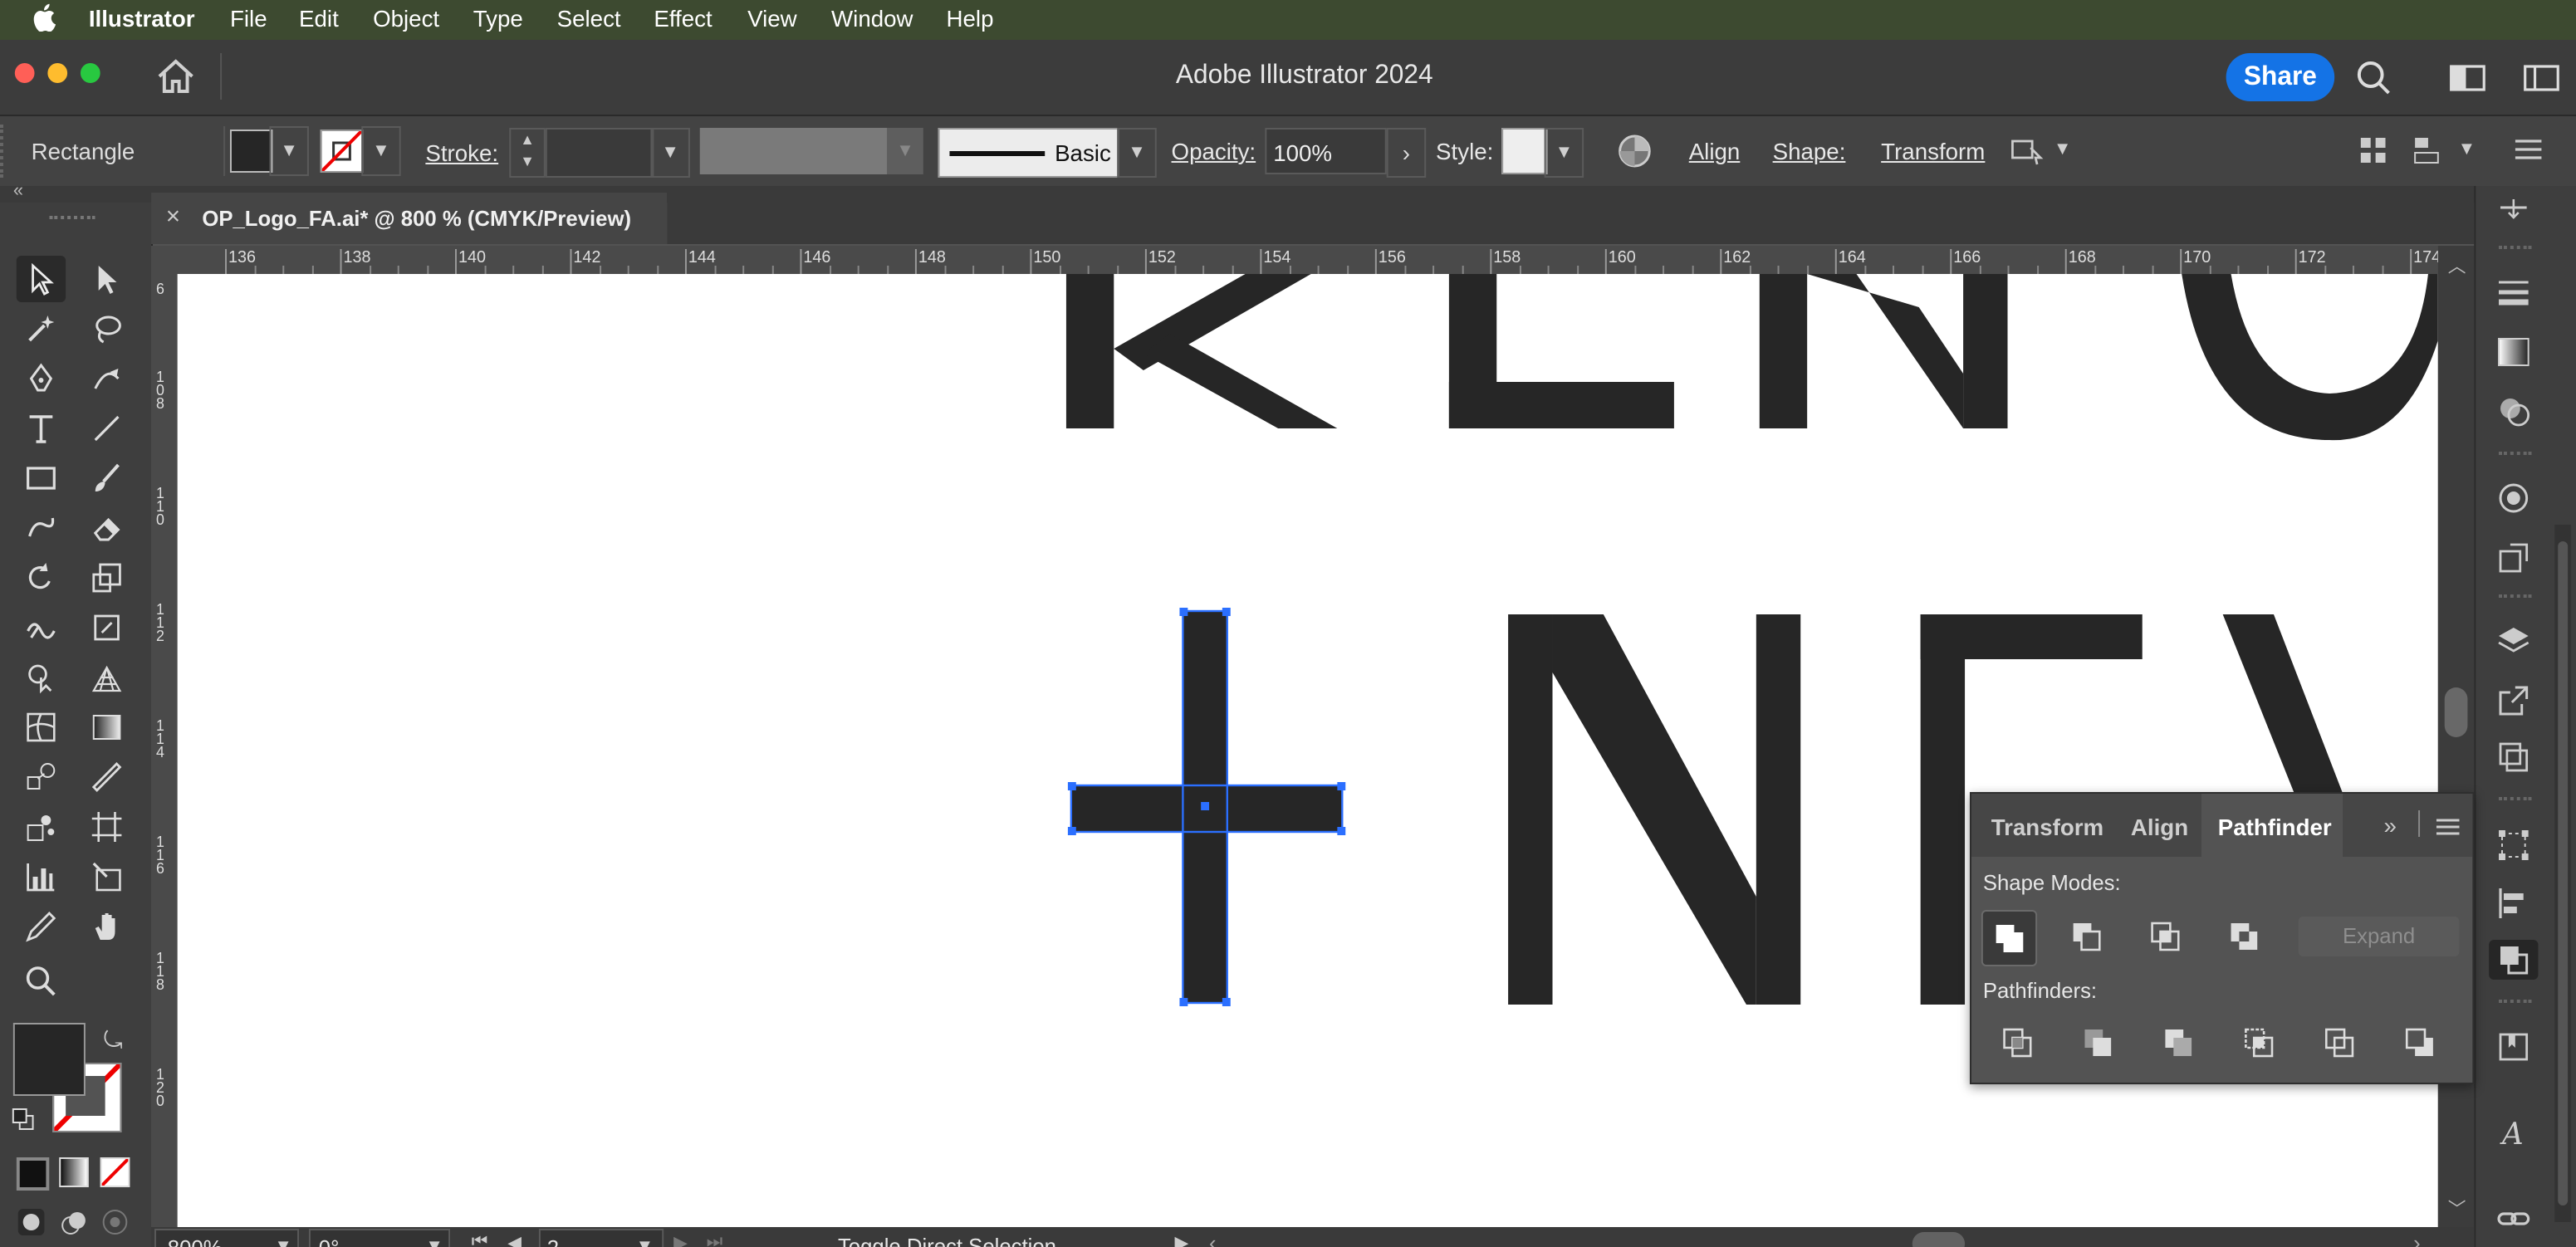  What do you see at coordinates (115, 1226) in the screenshot?
I see `draw-inside-icon` at bounding box center [115, 1226].